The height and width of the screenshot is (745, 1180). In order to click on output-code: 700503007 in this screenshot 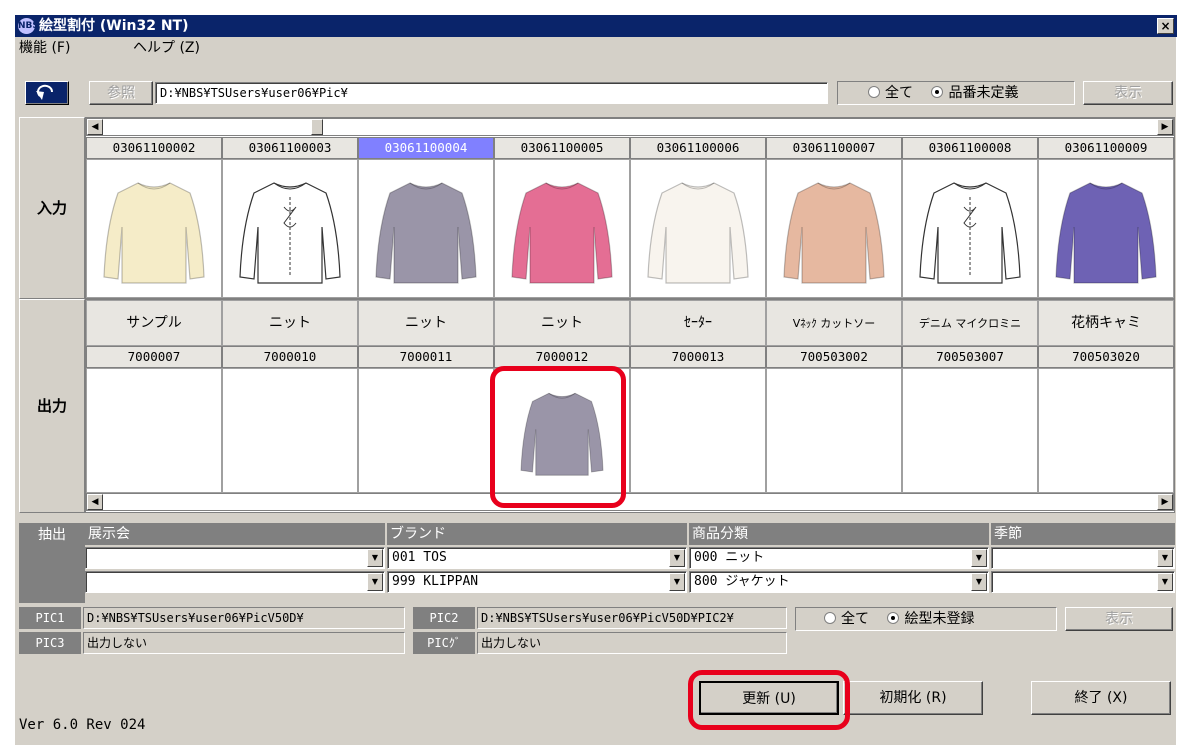, I will do `click(970, 357)`.